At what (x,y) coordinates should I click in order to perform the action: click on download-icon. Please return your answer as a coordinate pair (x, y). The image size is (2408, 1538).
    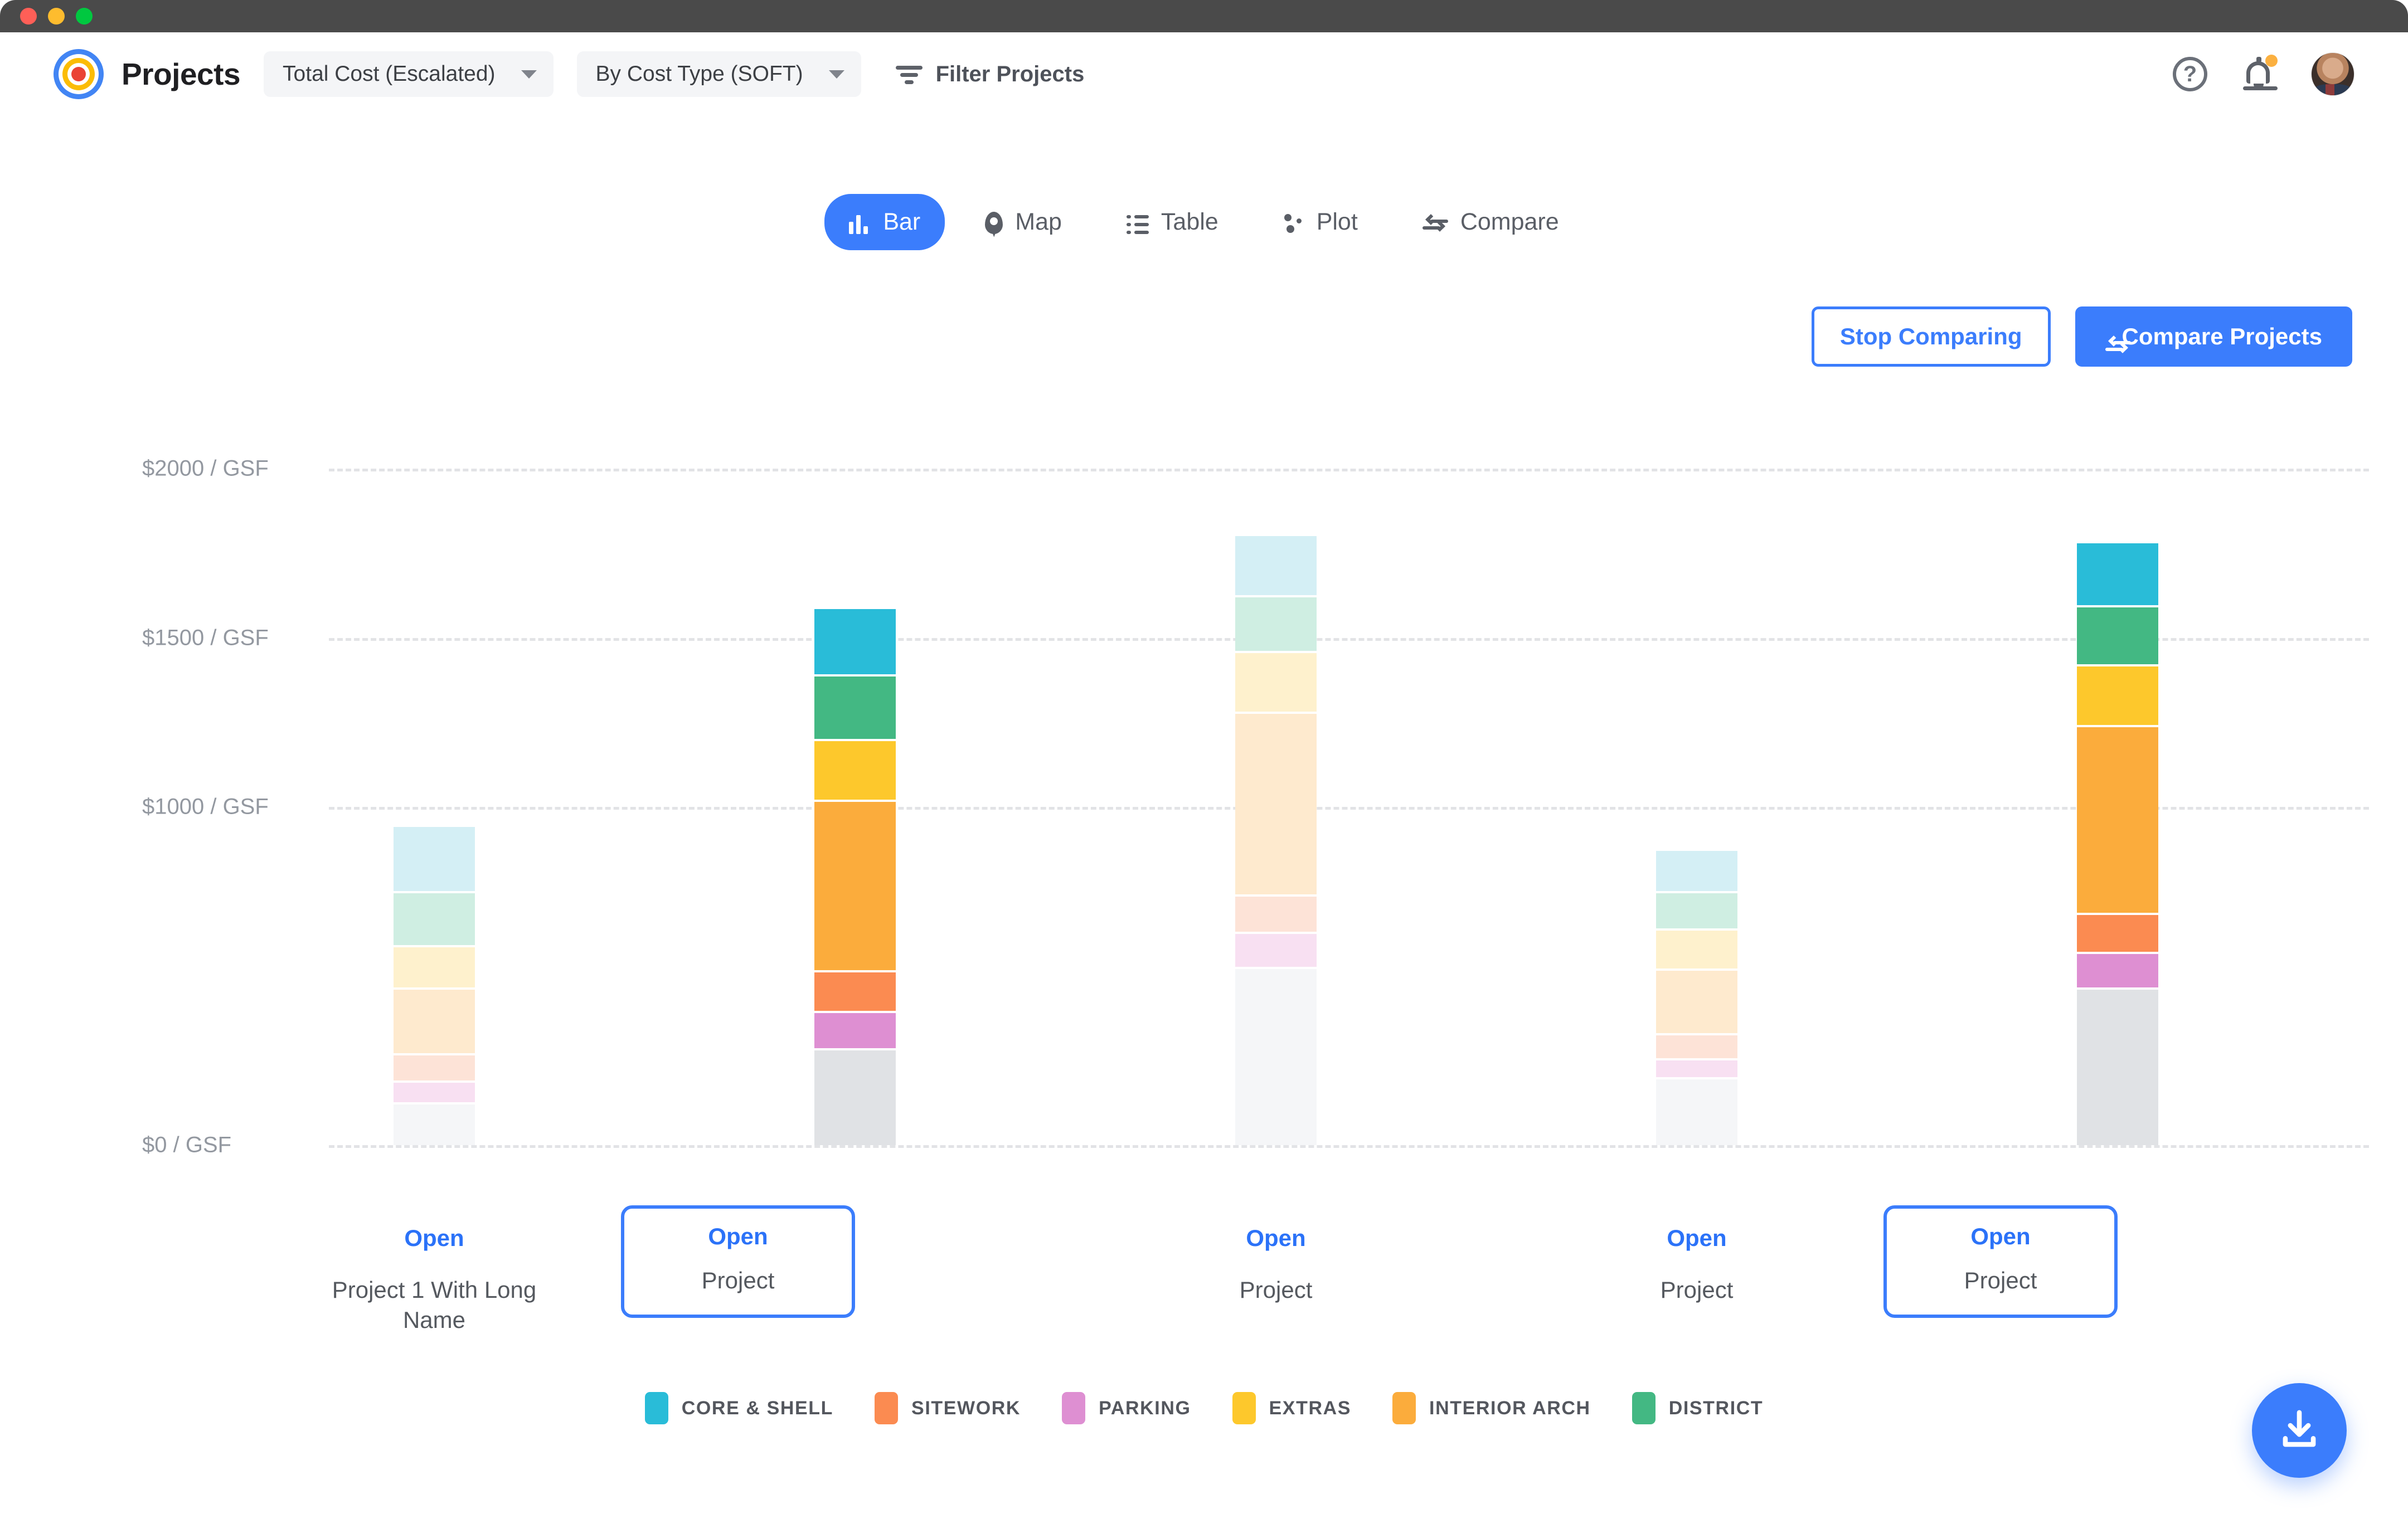
    Looking at the image, I should click on (2300, 1428).